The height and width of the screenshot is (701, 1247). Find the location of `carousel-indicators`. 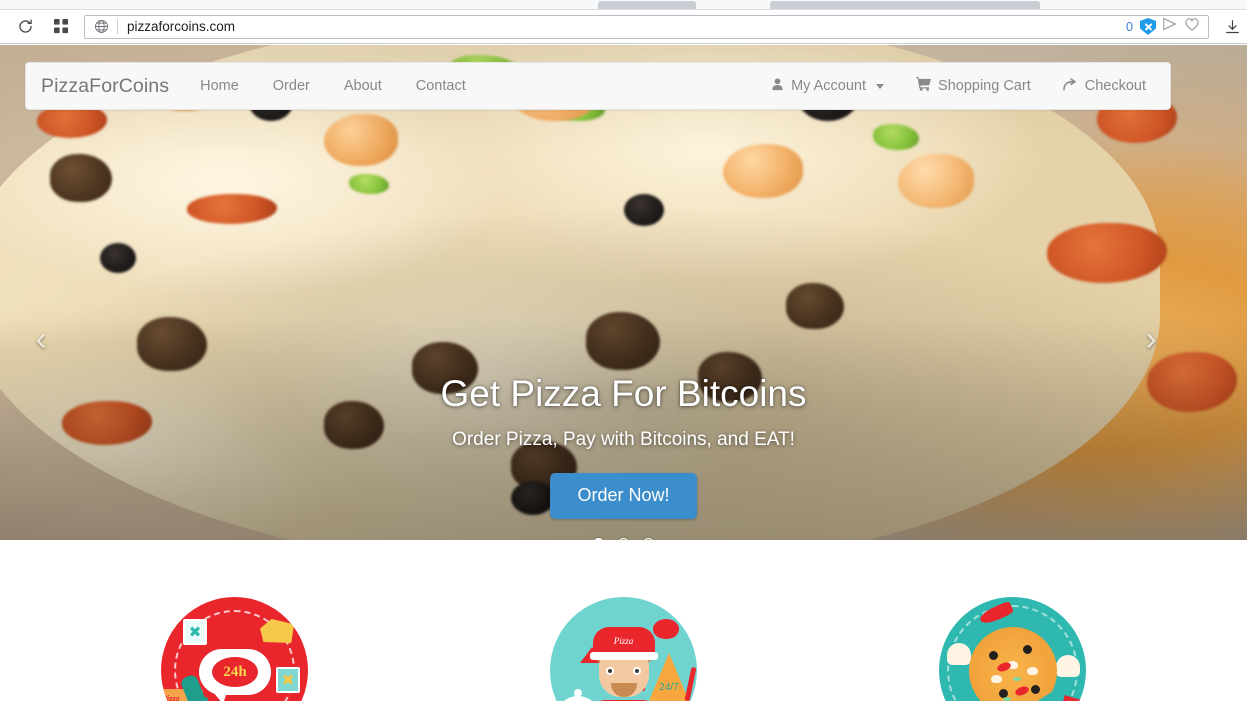

carousel-indicators is located at coordinates (623, 539).